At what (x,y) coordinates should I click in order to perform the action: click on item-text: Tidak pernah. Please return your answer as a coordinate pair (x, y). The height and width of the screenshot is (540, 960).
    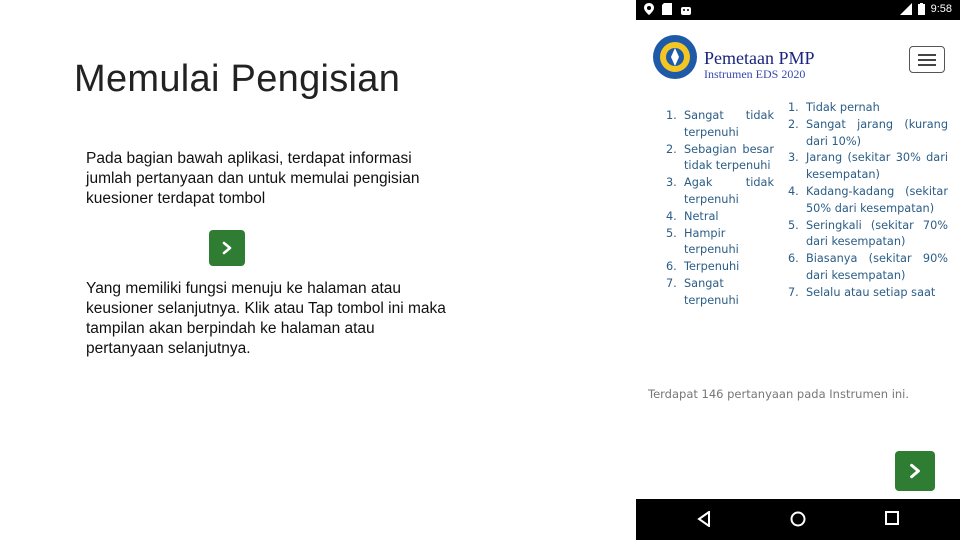
    Looking at the image, I should click on (843, 107).